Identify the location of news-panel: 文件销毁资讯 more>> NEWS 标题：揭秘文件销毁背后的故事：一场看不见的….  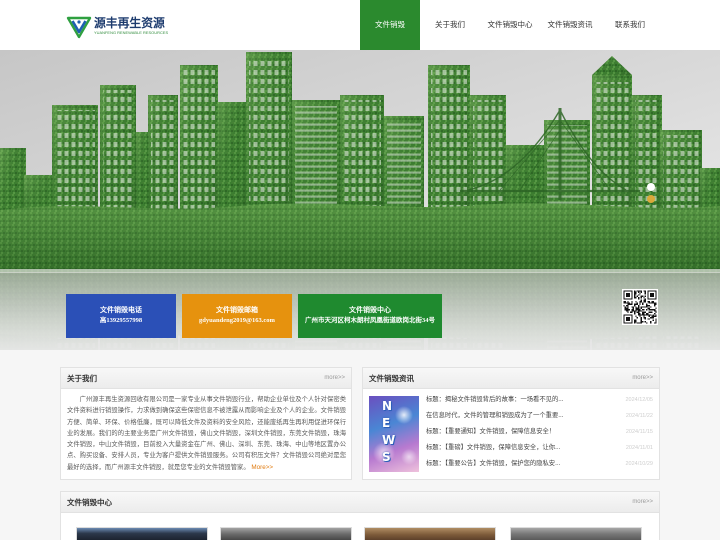
(511, 423).